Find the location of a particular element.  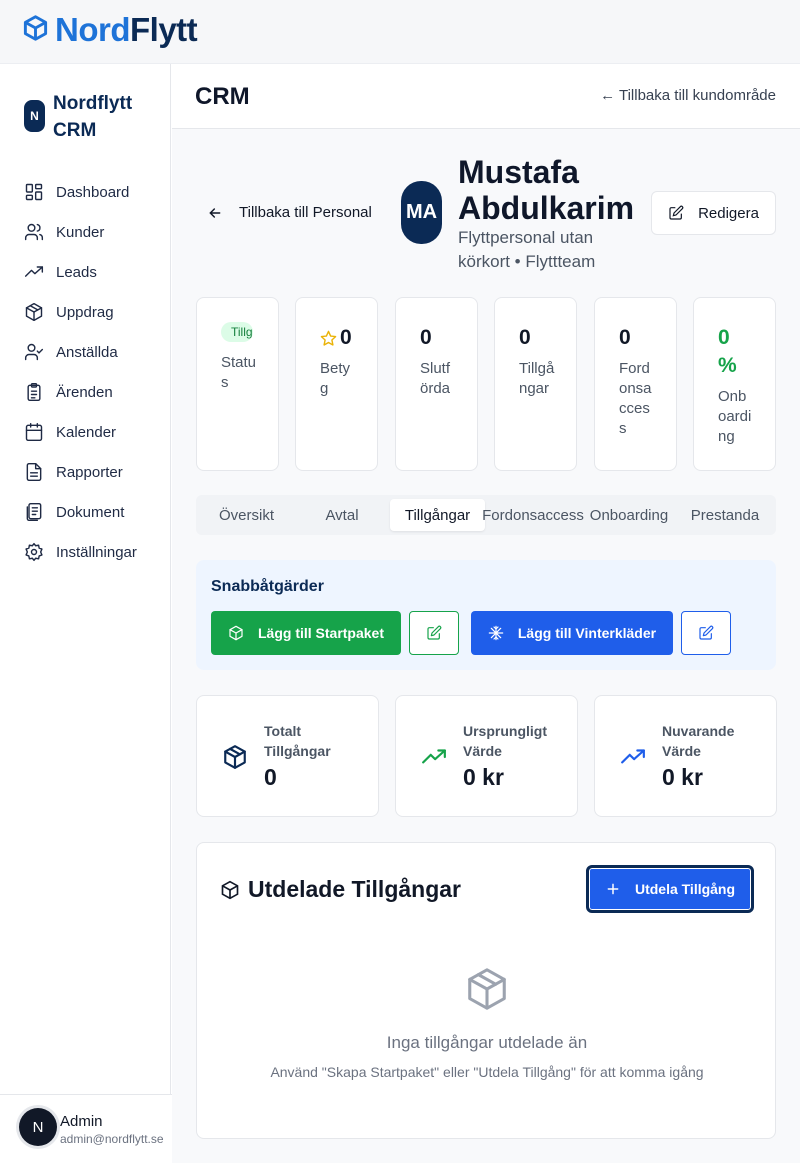

sidebar-item-dokument: Dokument is located at coordinates (80, 512).